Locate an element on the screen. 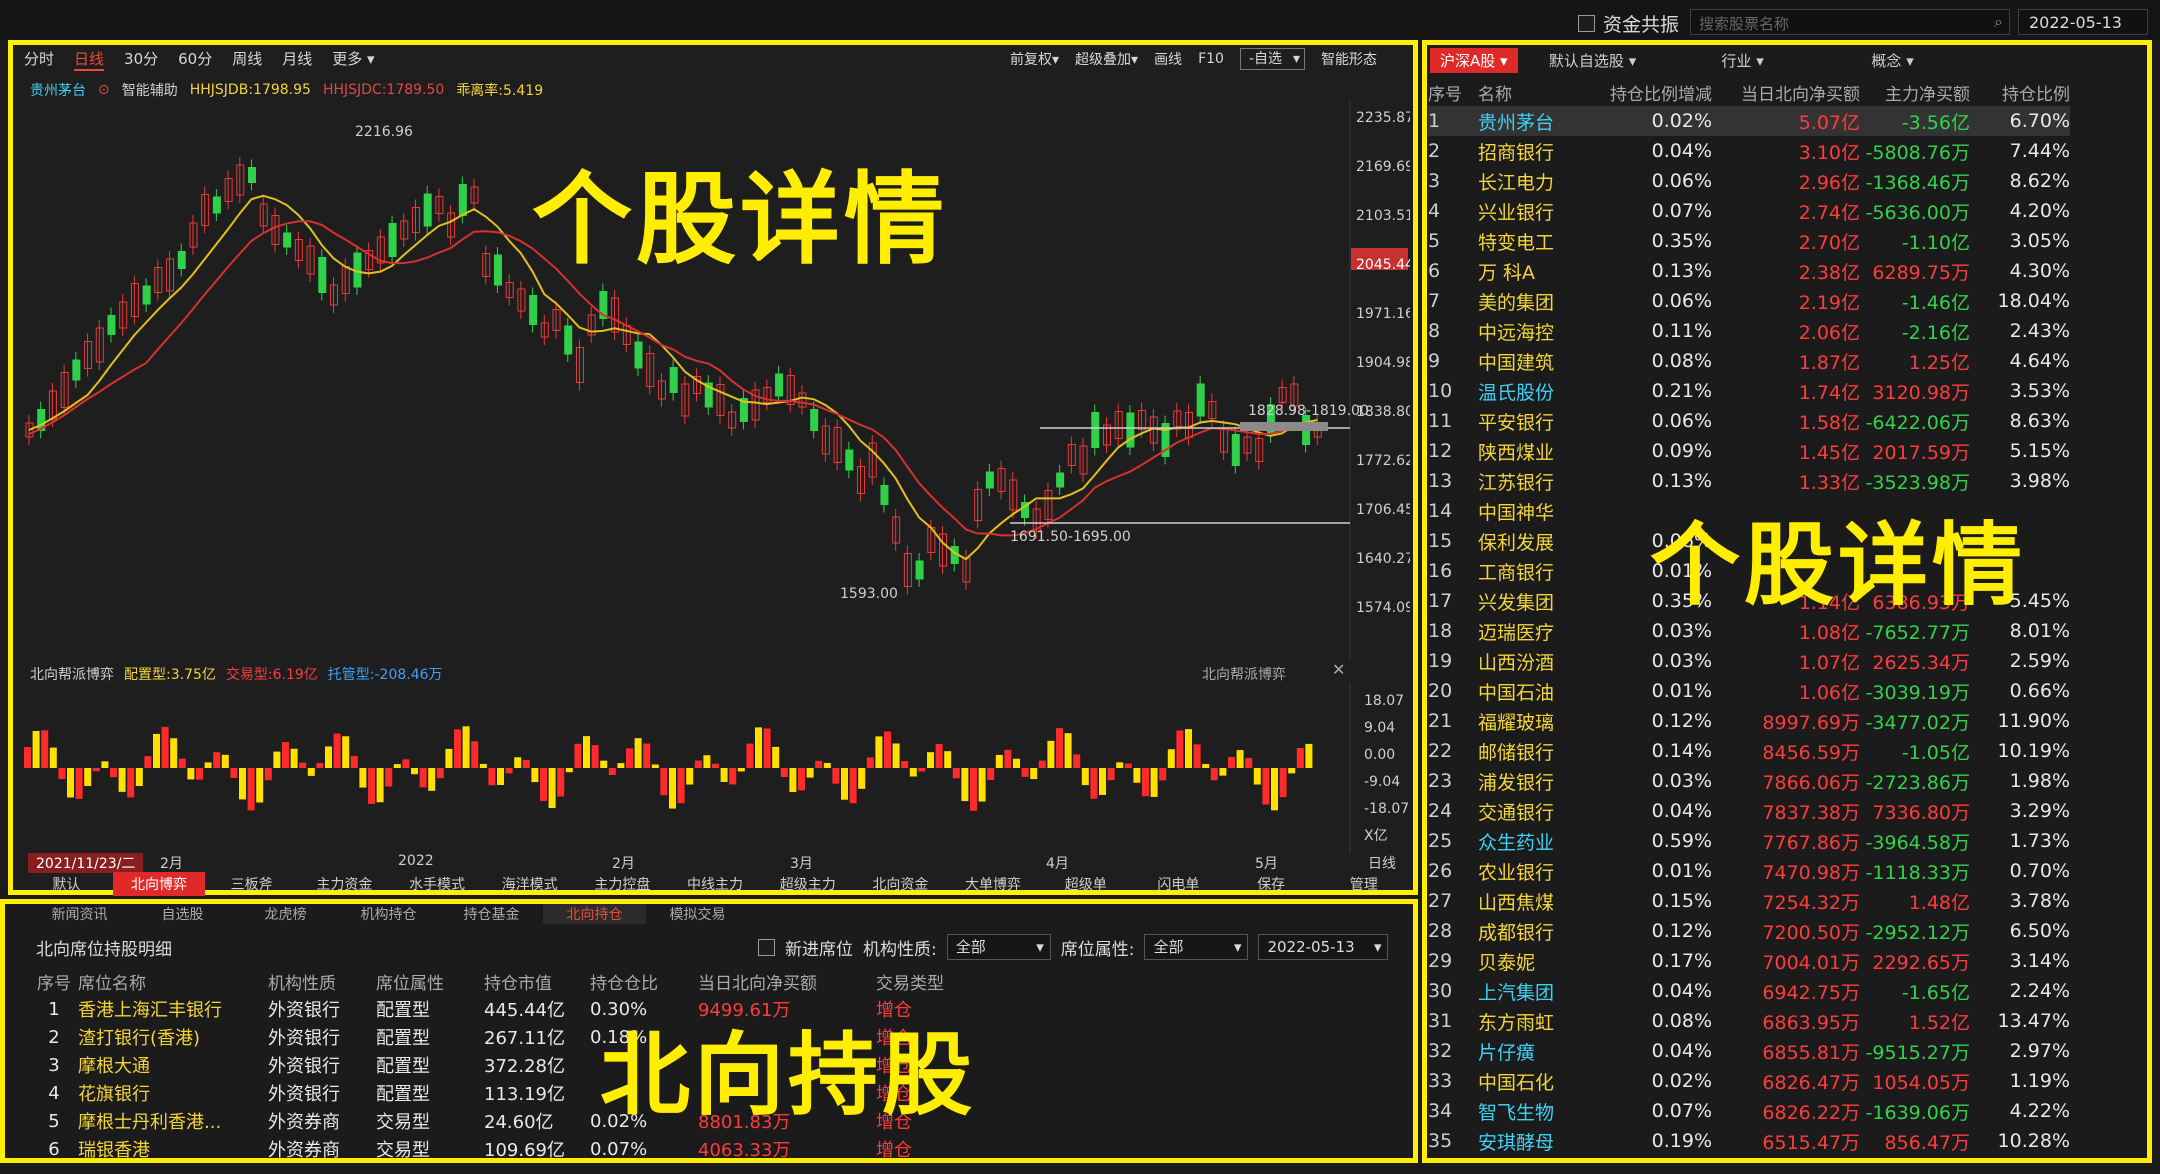  org-type-select: 全部 is located at coordinates (998, 947).